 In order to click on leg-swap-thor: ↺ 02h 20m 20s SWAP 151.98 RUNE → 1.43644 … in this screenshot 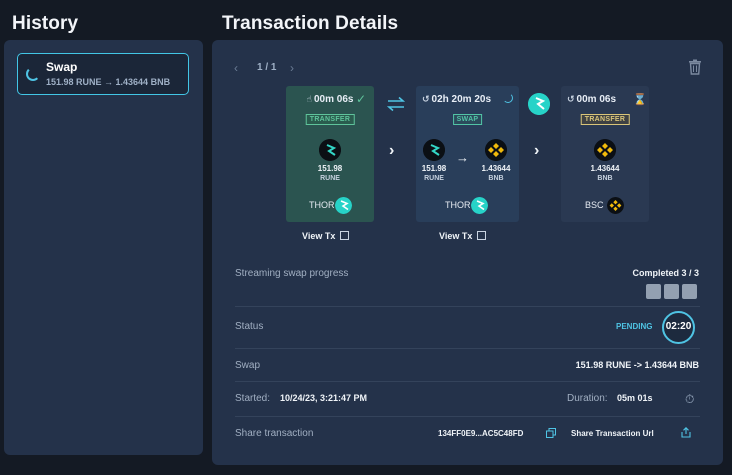, I will do `click(467, 154)`.